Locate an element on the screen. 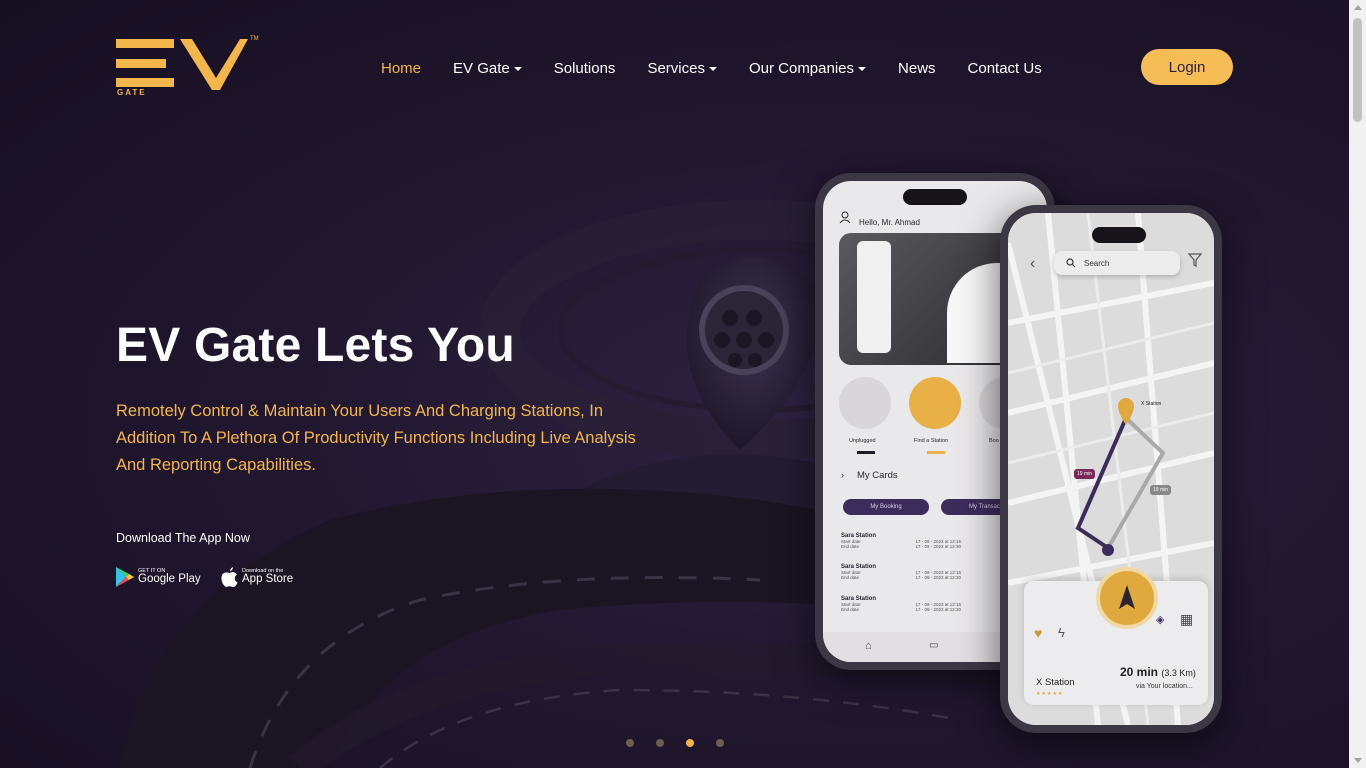  download-label: Download The App Now is located at coordinates (183, 538).